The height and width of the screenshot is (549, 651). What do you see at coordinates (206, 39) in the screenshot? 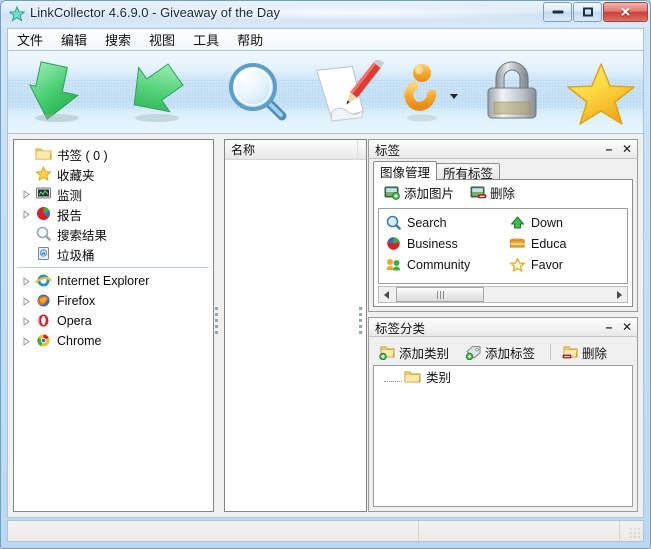
I see `menu-tools: 工具` at bounding box center [206, 39].